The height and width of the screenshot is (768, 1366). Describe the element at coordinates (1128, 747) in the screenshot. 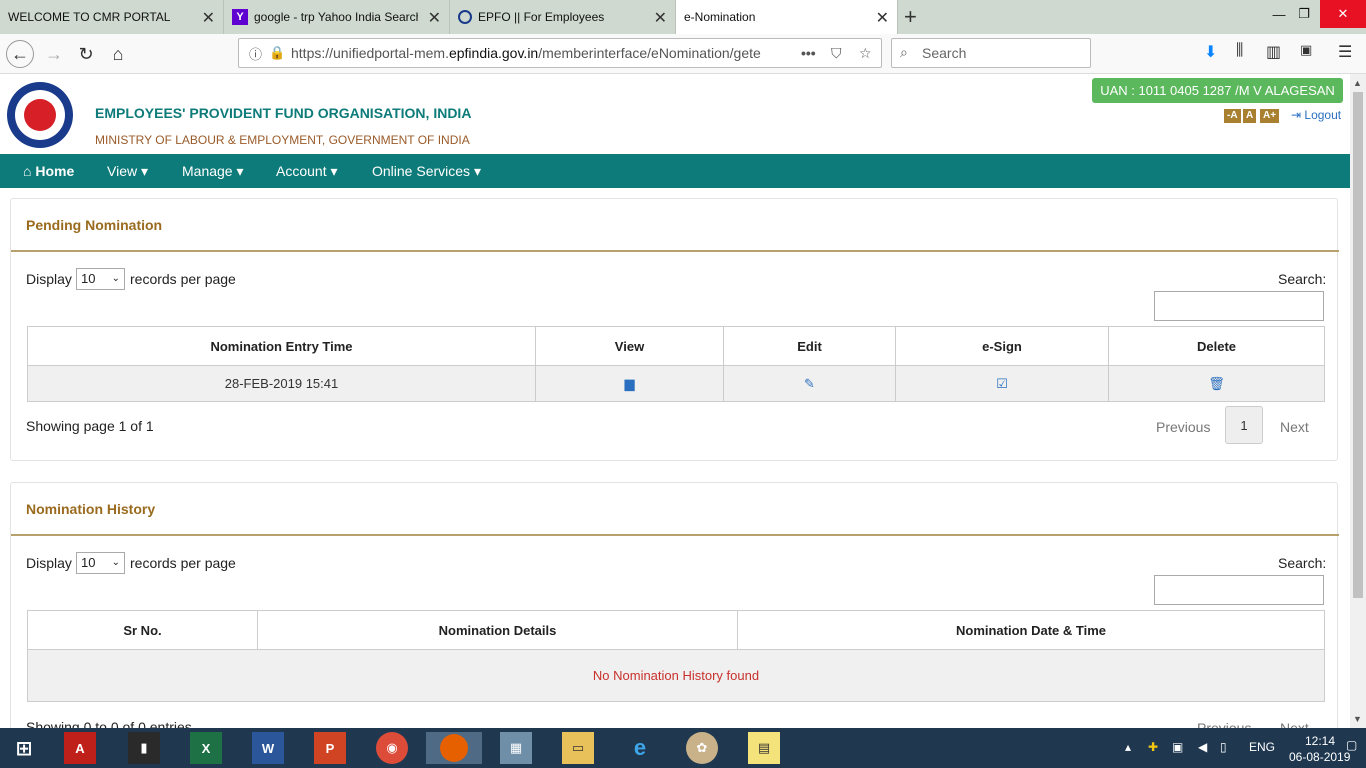

I see `show-hidden-icons-icon: ▴` at that location.